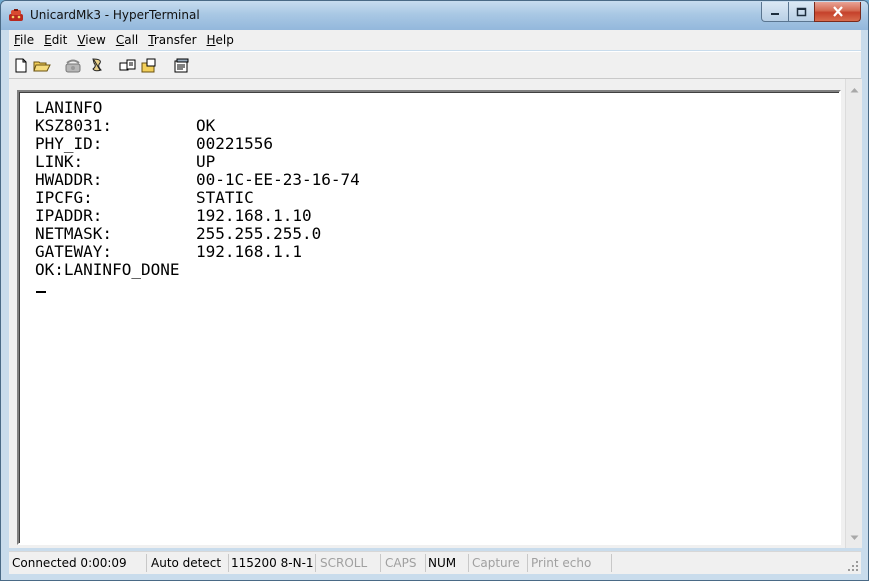 This screenshot has height=581, width=869. I want to click on close-icon, so click(837, 11).